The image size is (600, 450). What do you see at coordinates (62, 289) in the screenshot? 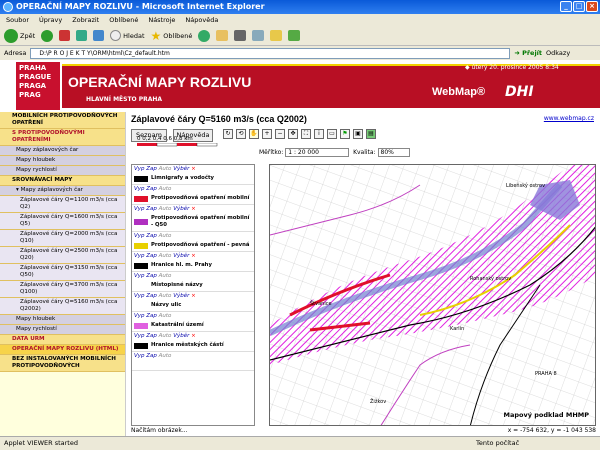
I see `sidebar-item: Záplavové čáry Q=3700 m3/s (cca Q100)` at bounding box center [62, 289].